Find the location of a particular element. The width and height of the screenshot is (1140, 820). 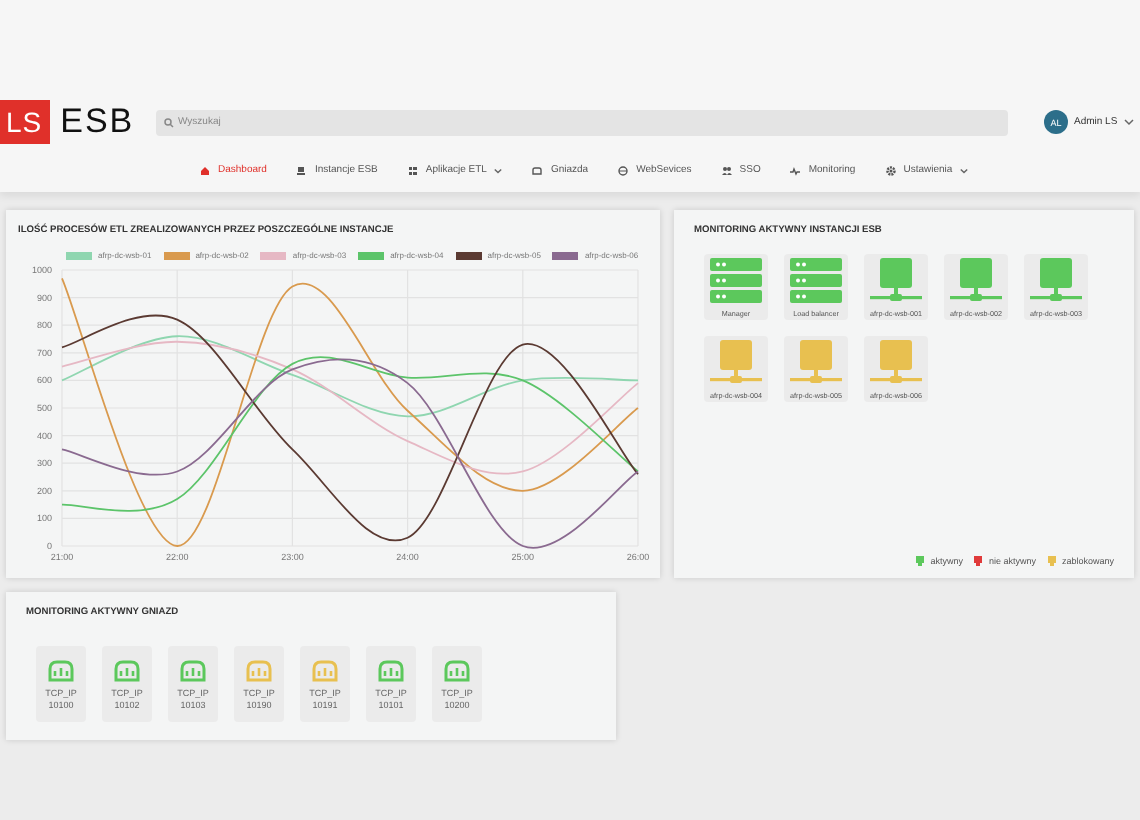

logo-mark: LS is located at coordinates (25, 122).